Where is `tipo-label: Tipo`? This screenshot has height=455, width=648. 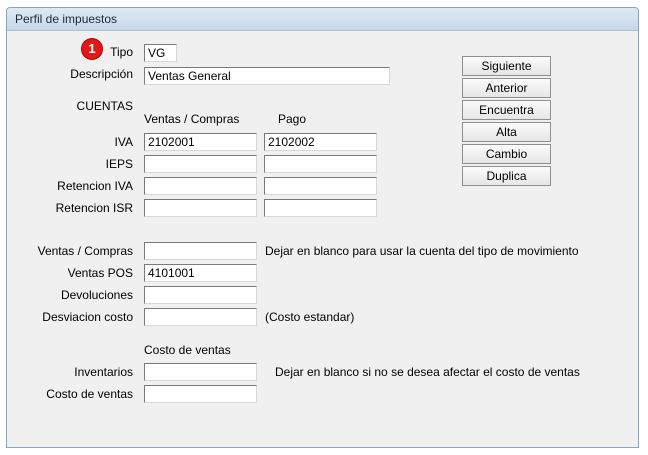
tipo-label: Tipo is located at coordinates (121, 52).